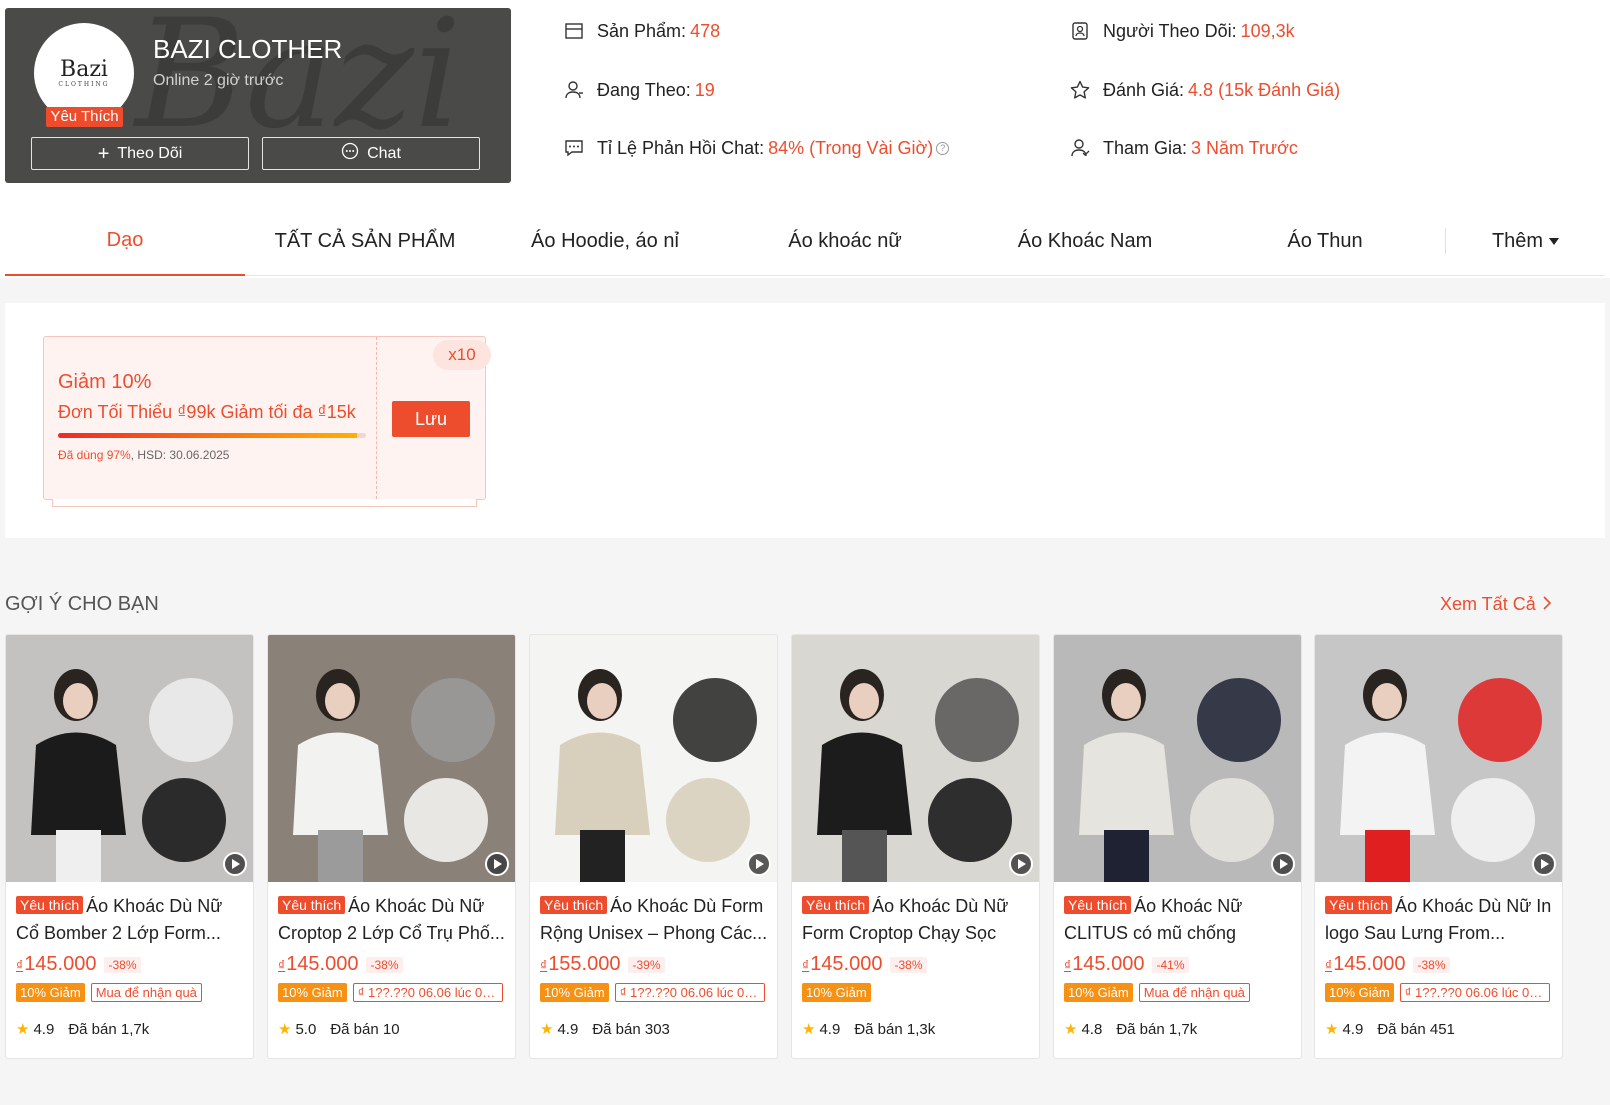  Describe the element at coordinates (371, 153) in the screenshot. I see `chat-button: Chat` at that location.